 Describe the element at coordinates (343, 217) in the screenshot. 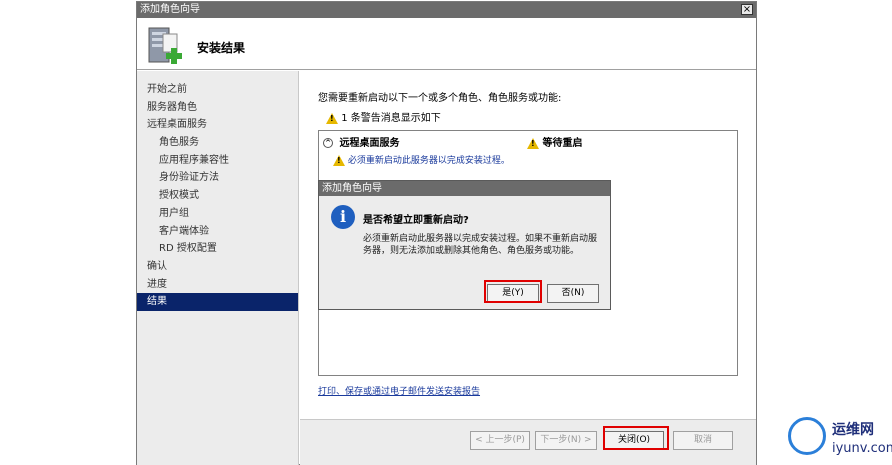

I see `info-icon: i` at that location.